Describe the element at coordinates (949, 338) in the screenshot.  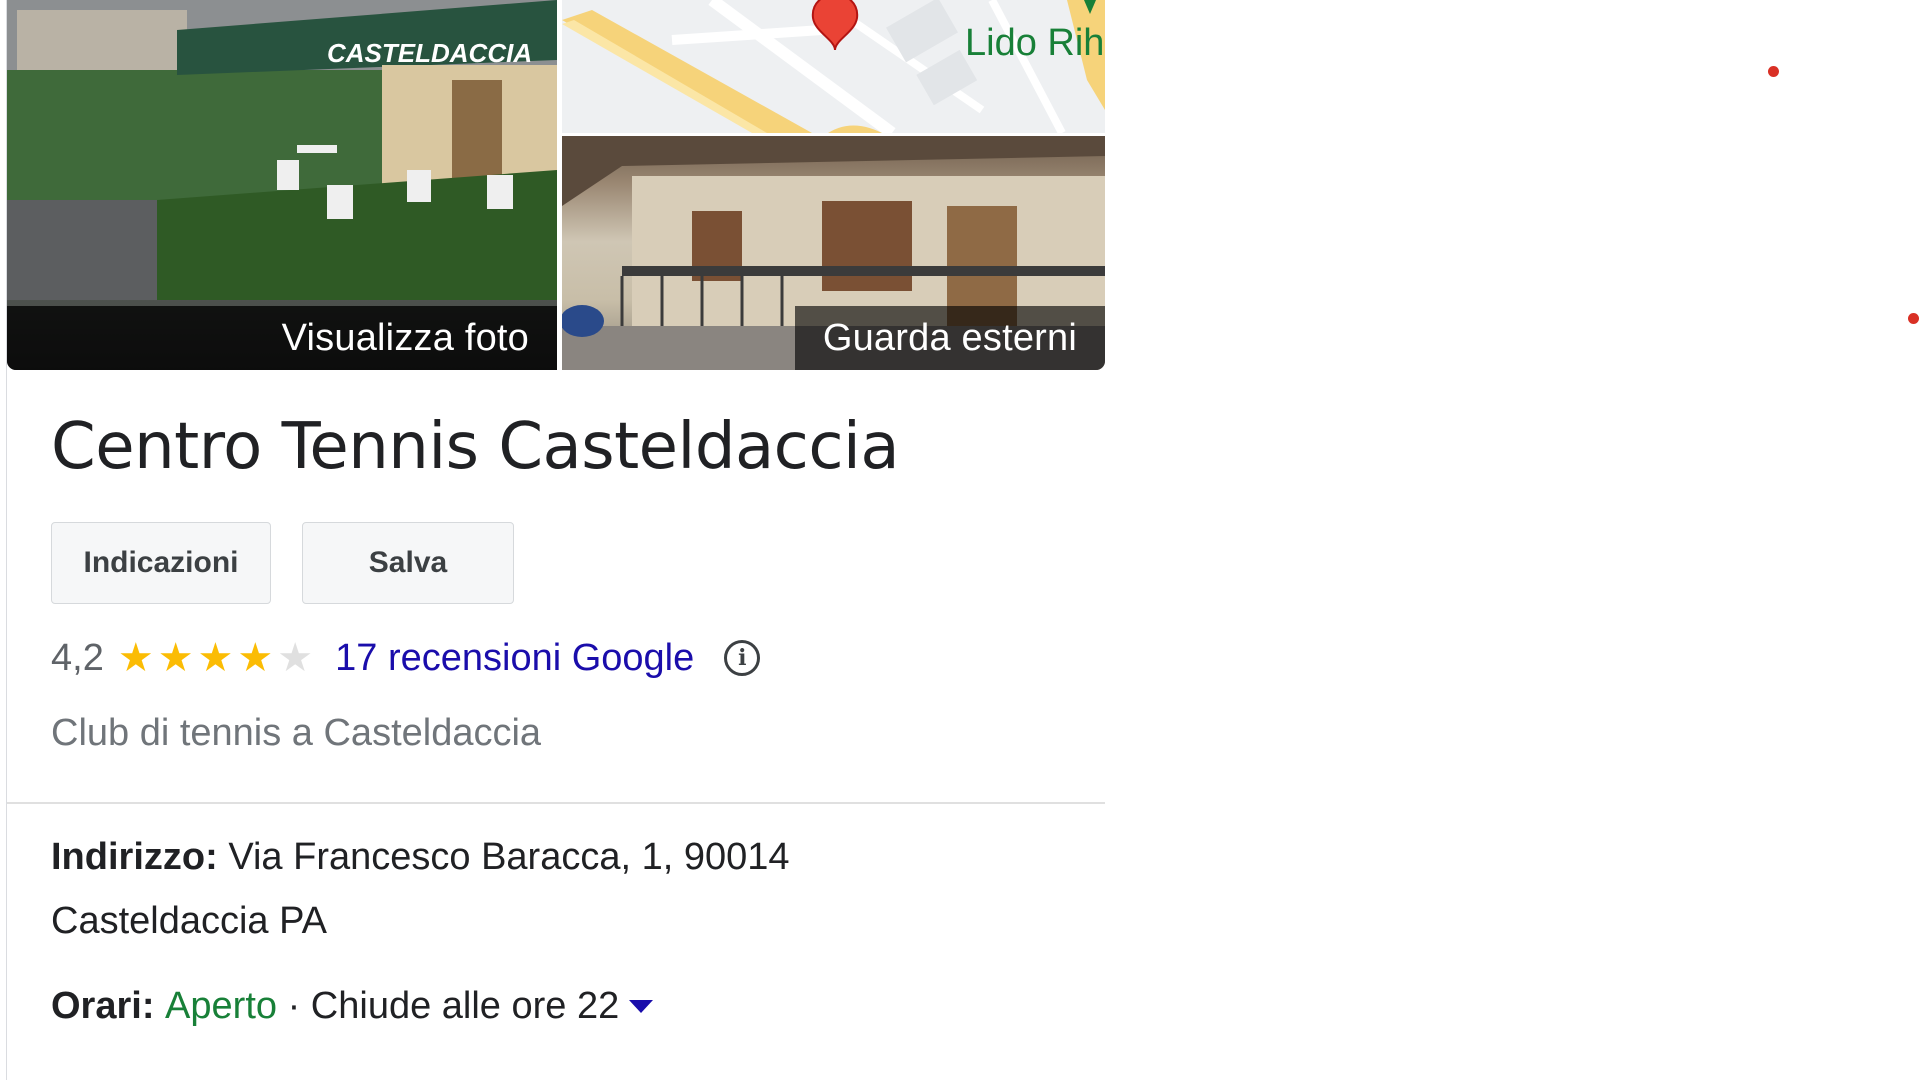
I see `view-exterior-label: Guarda esterni` at that location.